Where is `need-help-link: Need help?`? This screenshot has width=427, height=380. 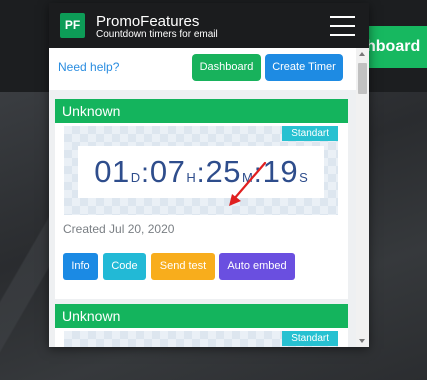
need-help-link: Need help? is located at coordinates (88, 67).